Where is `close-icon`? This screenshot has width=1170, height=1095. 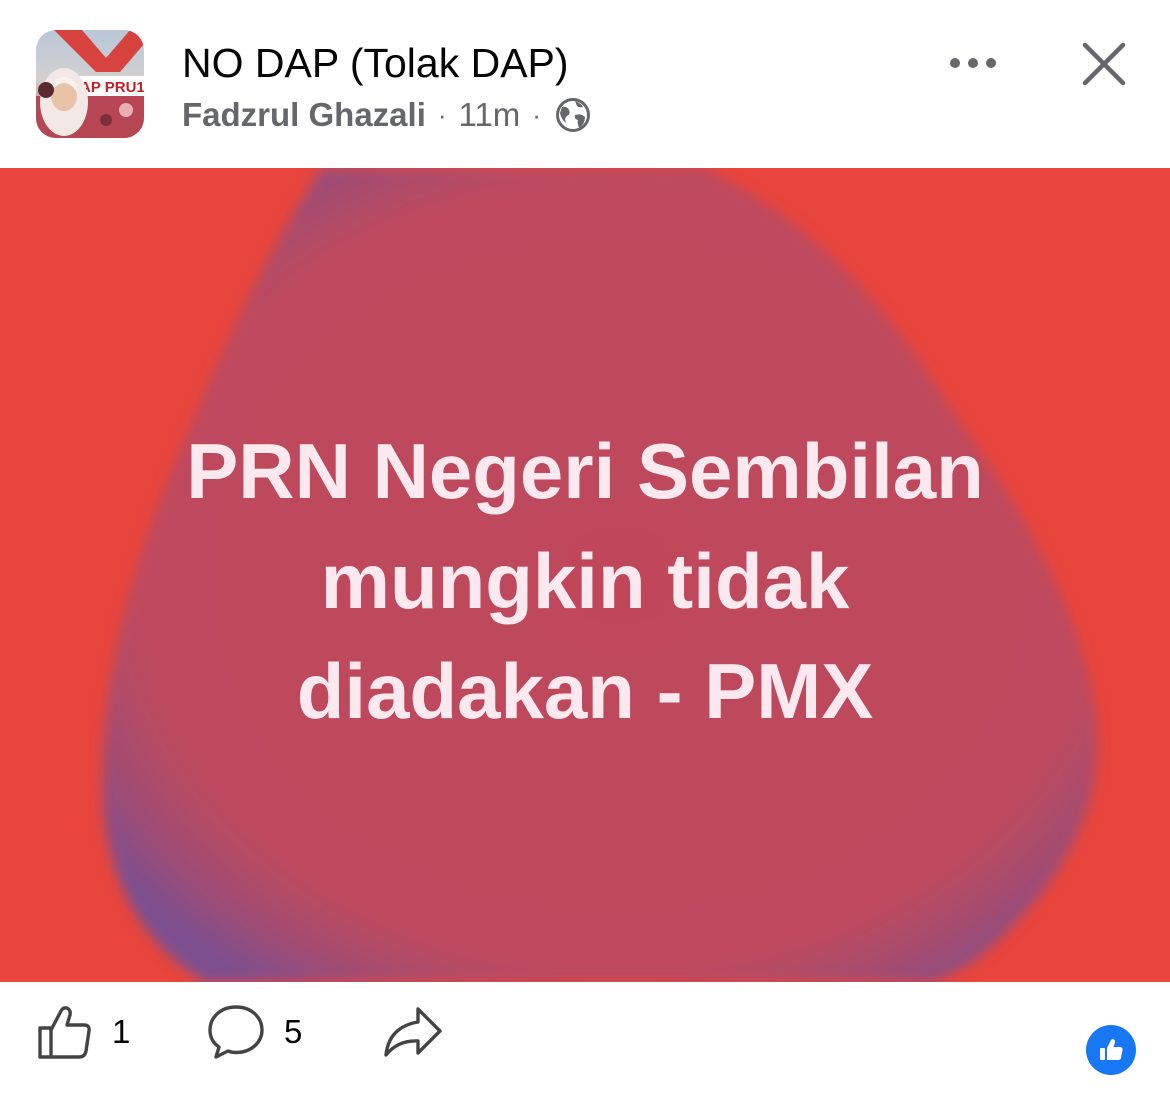
close-icon is located at coordinates (1104, 64).